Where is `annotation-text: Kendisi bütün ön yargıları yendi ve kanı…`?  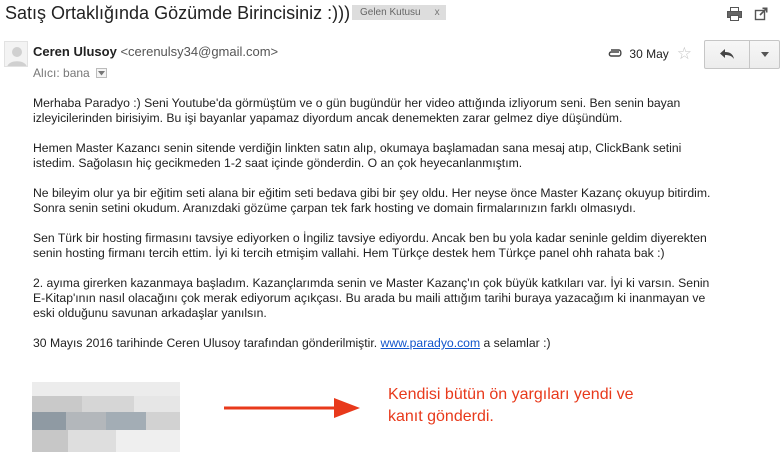
annotation-text: Kendisi bütün ön yargıları yendi ve kanı… is located at coordinates (511, 405).